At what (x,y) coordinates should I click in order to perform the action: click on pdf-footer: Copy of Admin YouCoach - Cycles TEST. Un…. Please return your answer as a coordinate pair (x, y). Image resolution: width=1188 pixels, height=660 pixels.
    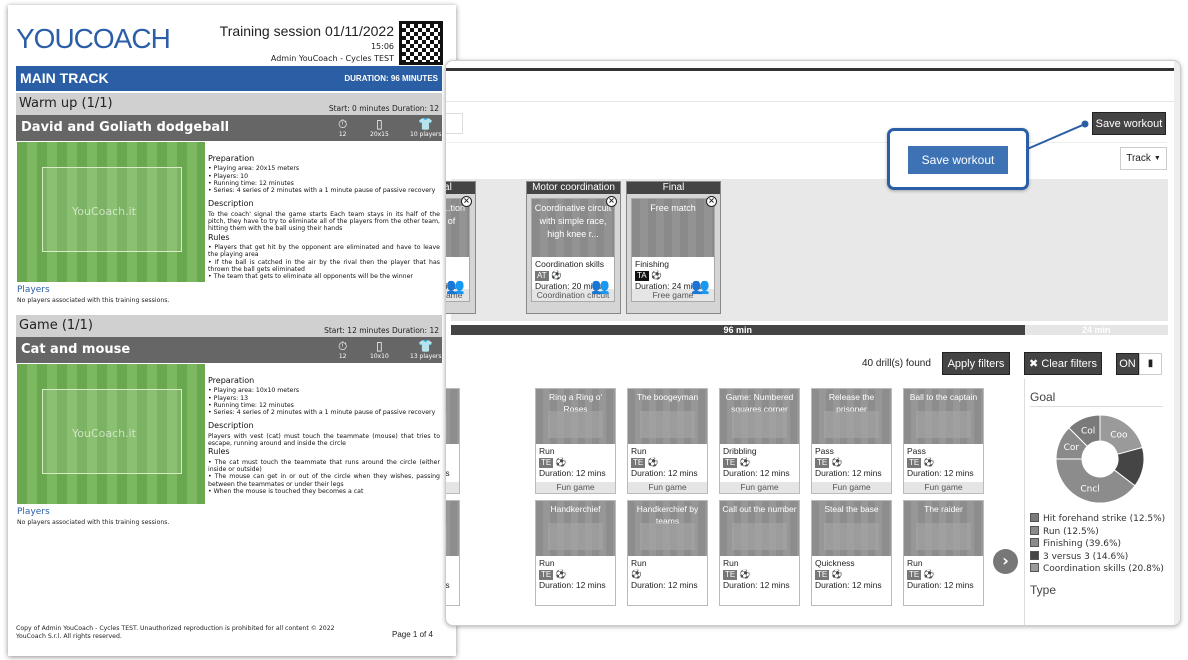
    Looking at the image, I should click on (175, 632).